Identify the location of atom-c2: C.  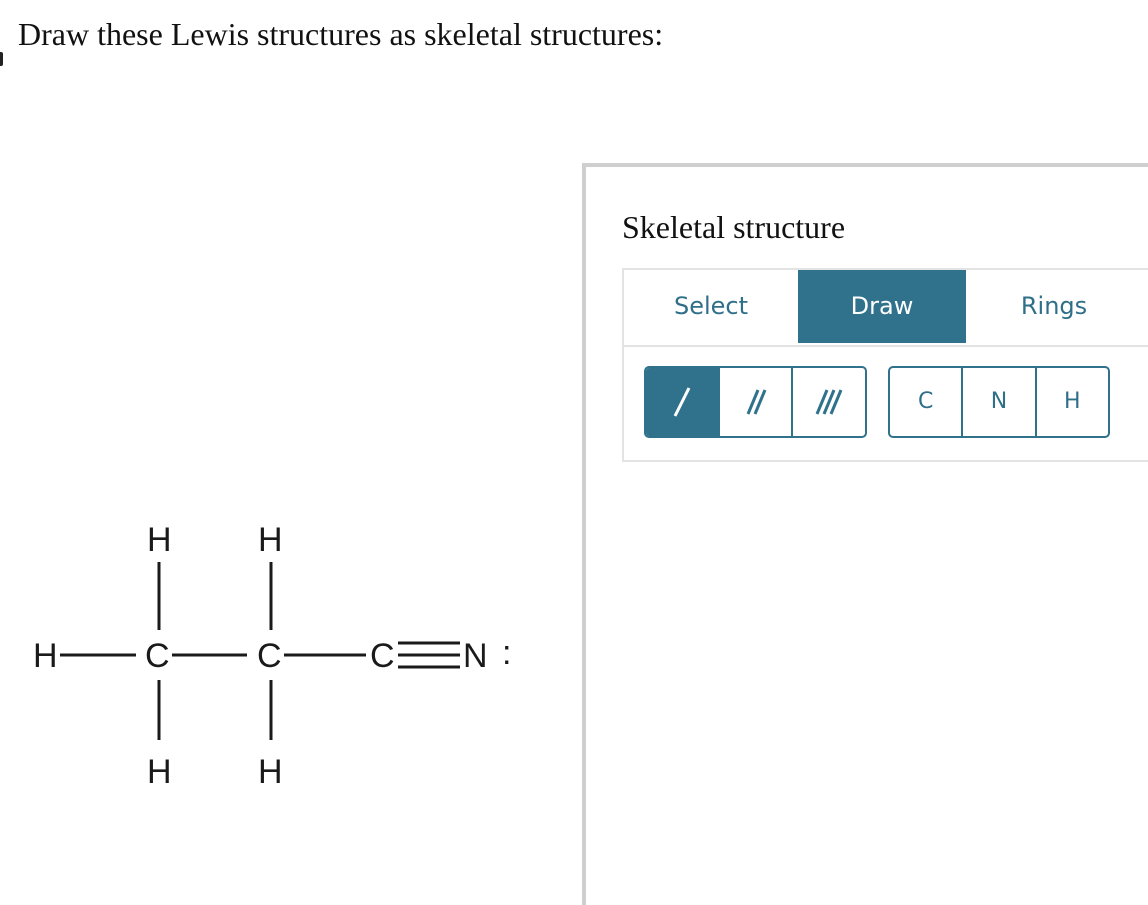
(269, 656).